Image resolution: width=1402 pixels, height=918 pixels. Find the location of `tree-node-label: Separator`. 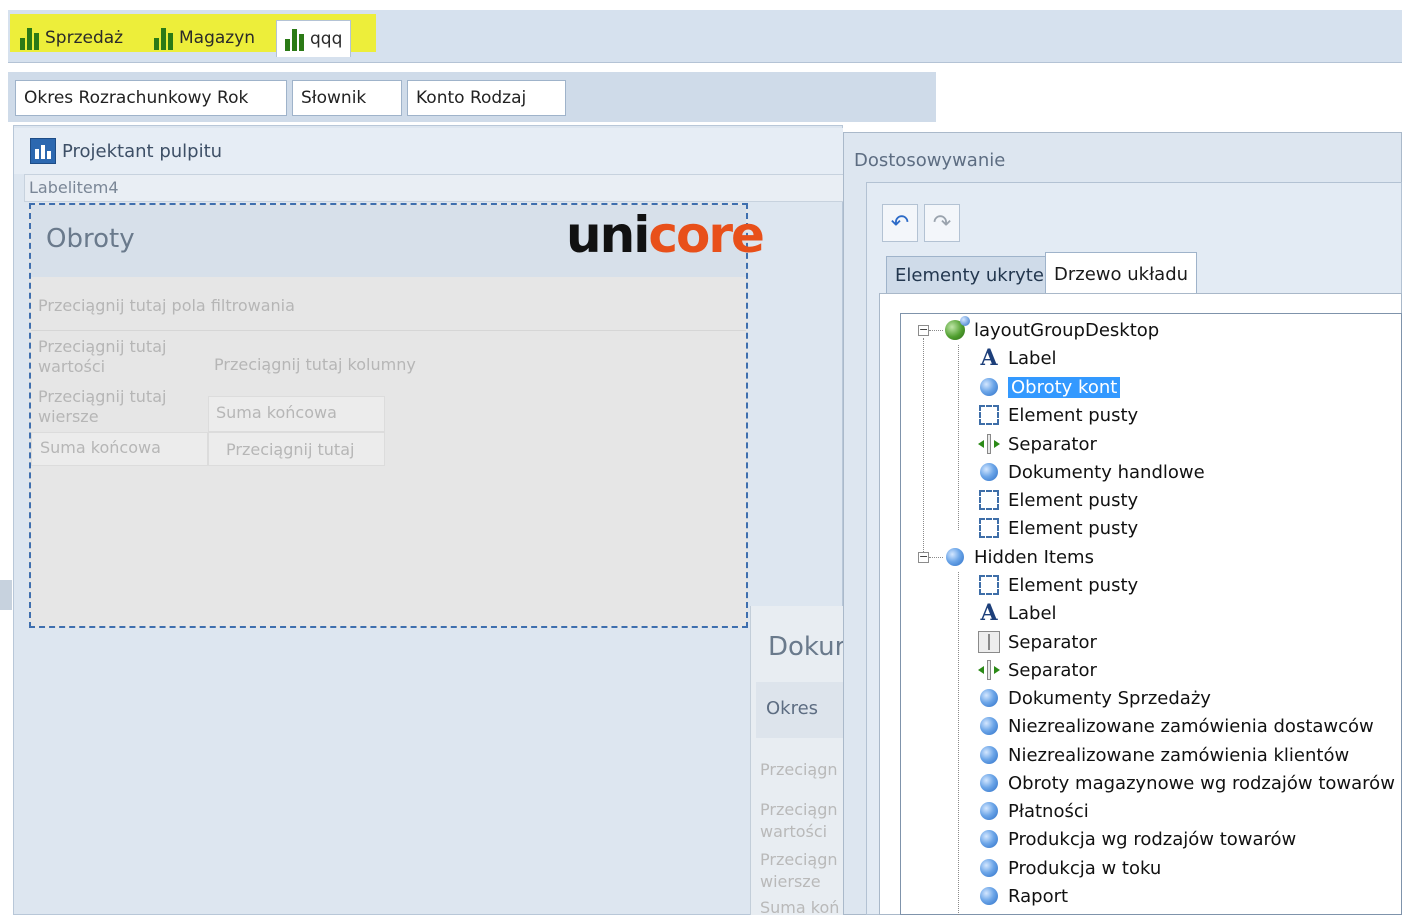

tree-node-label: Separator is located at coordinates (1052, 642).